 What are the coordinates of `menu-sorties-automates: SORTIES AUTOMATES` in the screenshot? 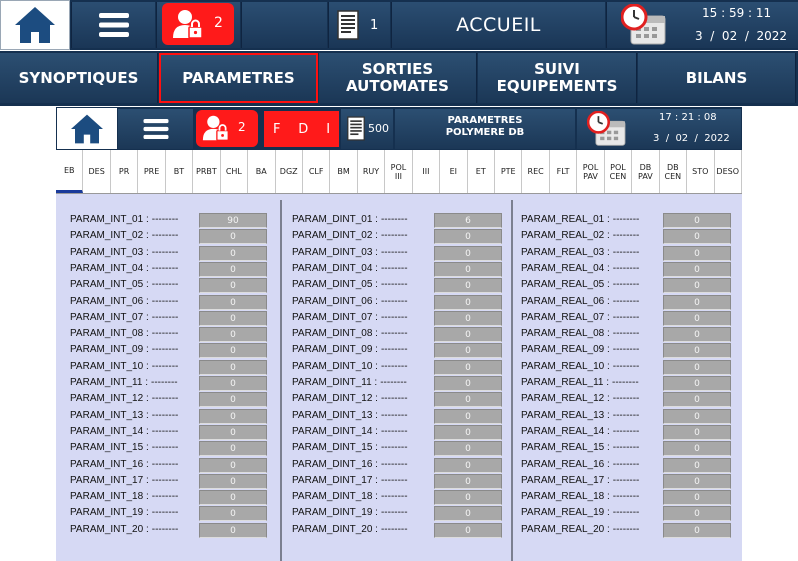 It's located at (398, 78).